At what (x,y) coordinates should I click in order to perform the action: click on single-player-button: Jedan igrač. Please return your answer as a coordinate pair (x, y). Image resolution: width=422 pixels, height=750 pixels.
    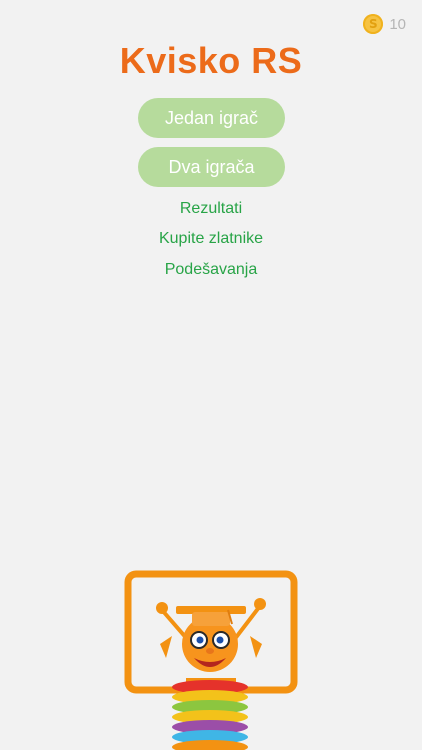
    Looking at the image, I should click on (211, 118).